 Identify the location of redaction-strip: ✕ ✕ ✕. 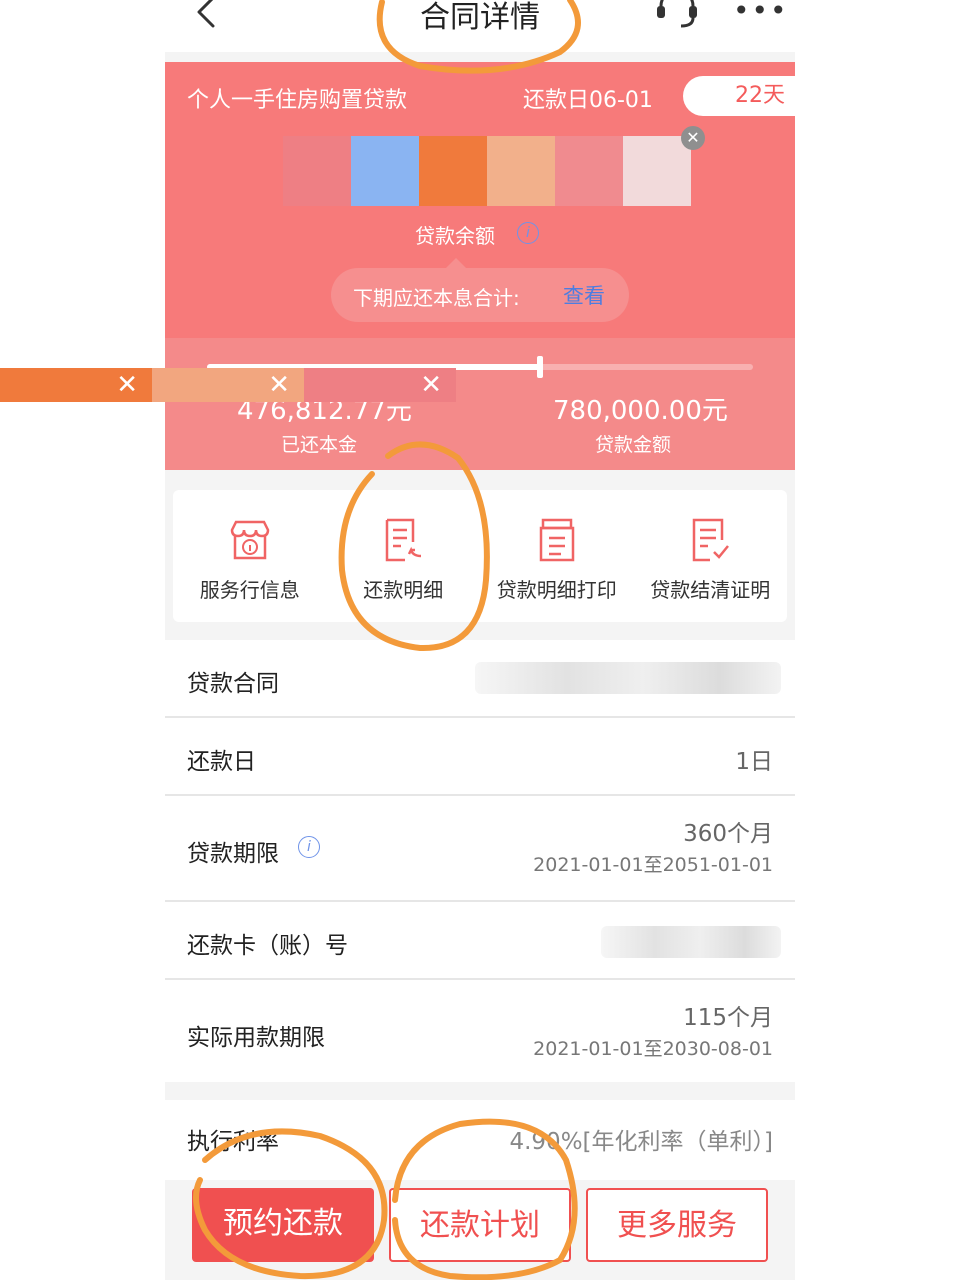
(228, 385).